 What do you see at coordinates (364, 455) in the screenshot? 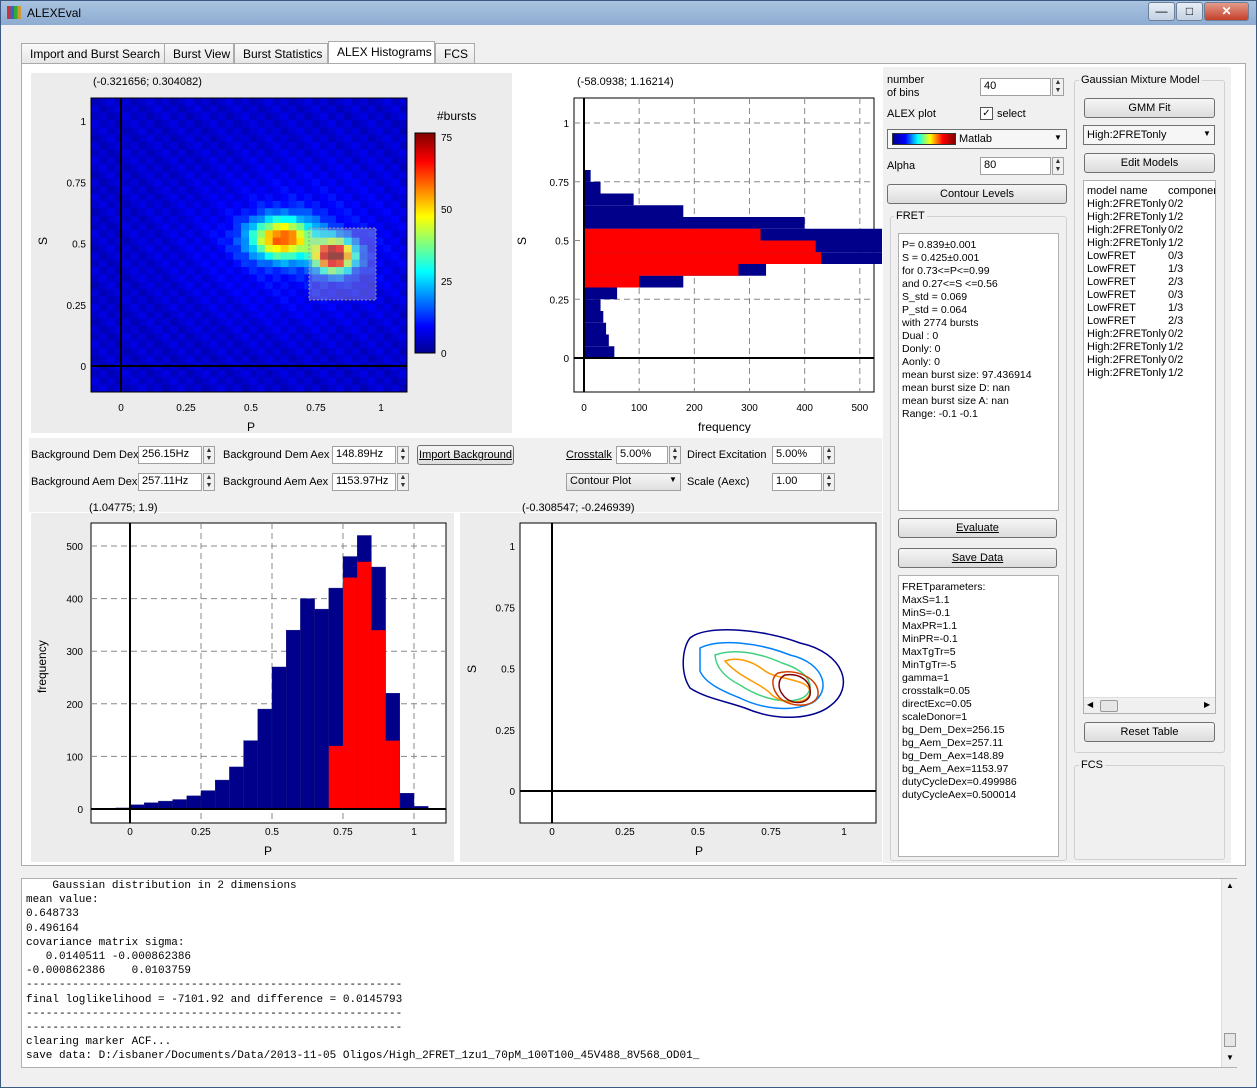
I see `bg-dem-aex-input: 148.89Hz` at bounding box center [364, 455].